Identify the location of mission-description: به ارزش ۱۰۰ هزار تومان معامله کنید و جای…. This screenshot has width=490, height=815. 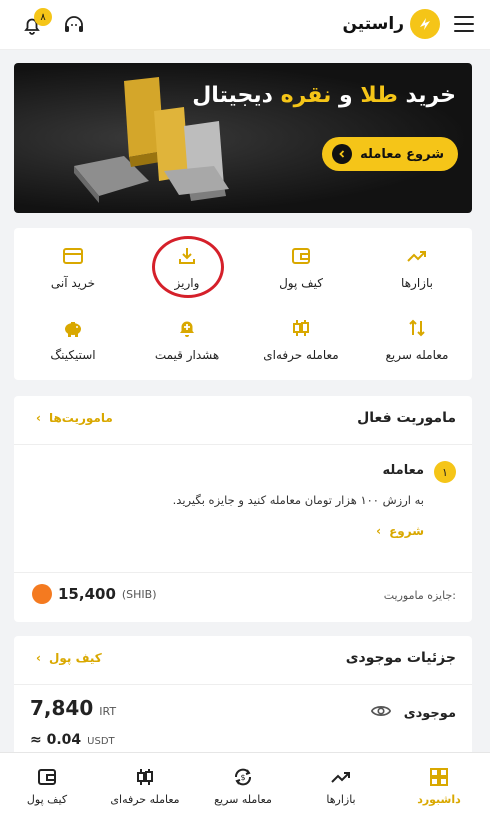
(298, 500).